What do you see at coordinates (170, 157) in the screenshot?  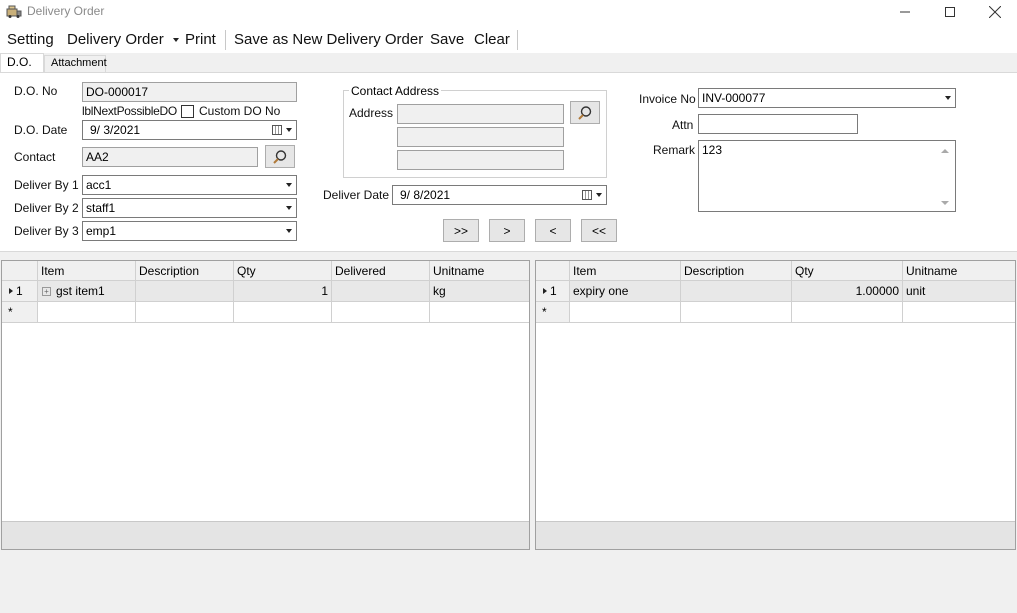 I see `contact-field: AA2` at bounding box center [170, 157].